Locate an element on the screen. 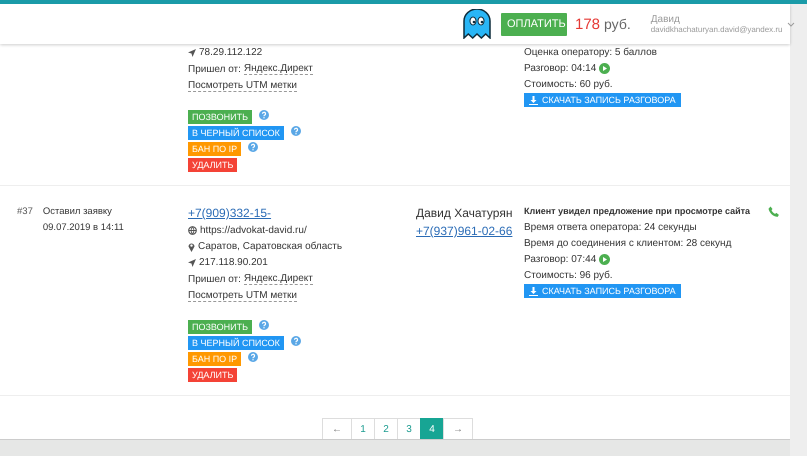  globe-icon is located at coordinates (192, 230).